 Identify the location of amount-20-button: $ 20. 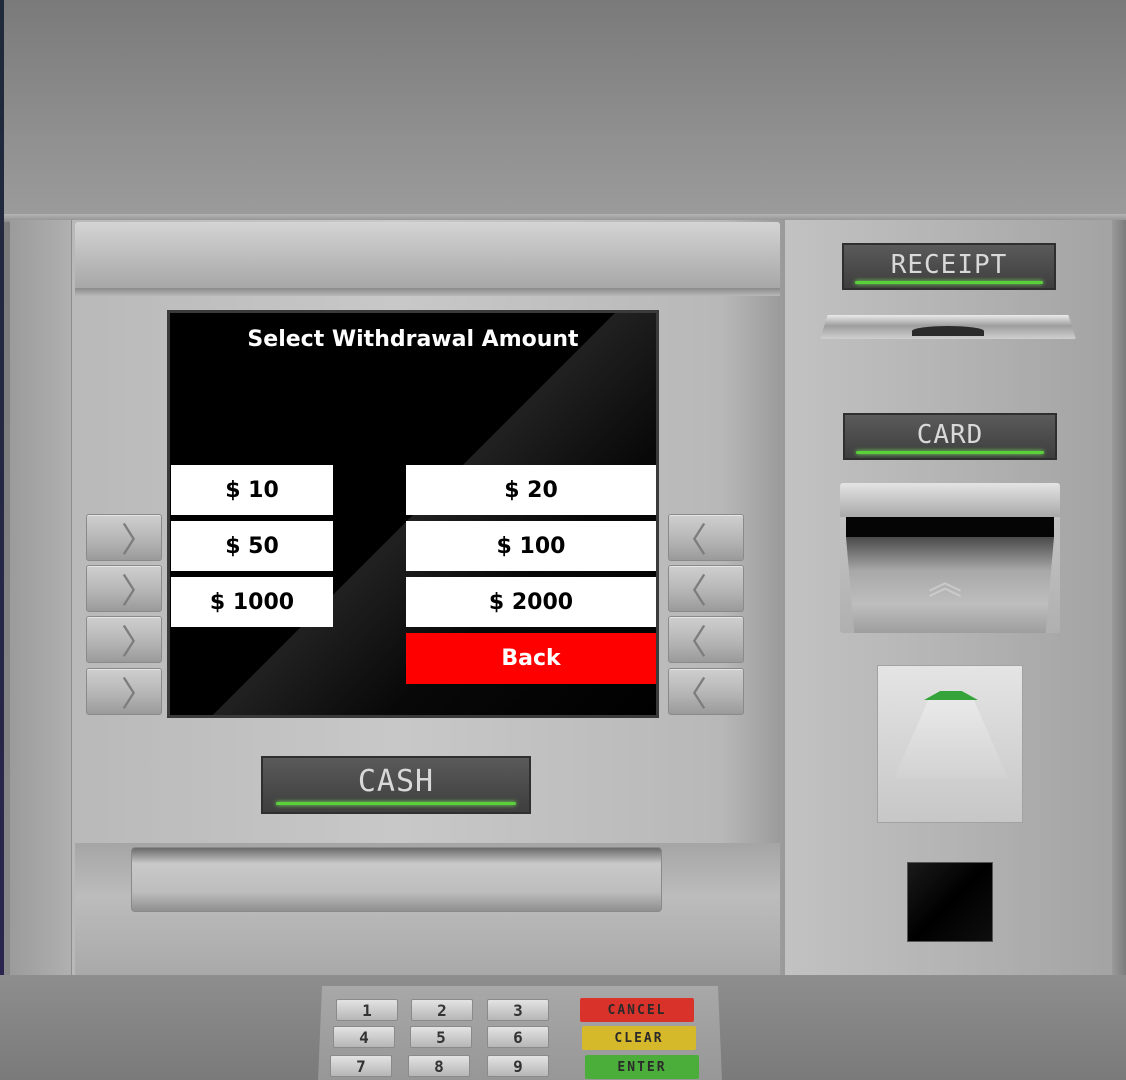
(531, 490).